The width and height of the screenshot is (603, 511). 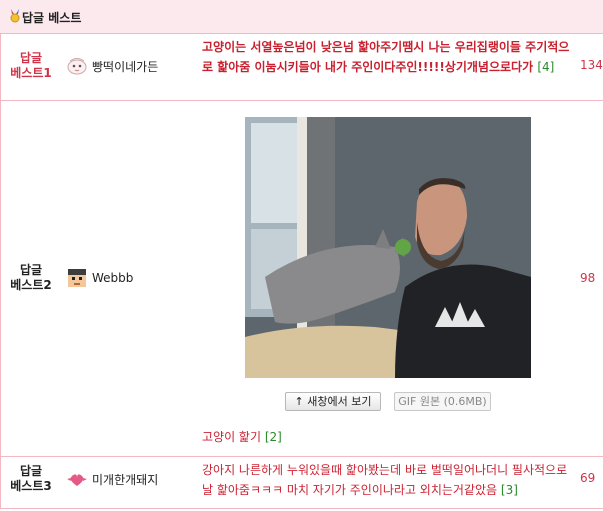 What do you see at coordinates (31, 478) in the screenshot?
I see `rank-label: 답글 베스트3` at bounding box center [31, 478].